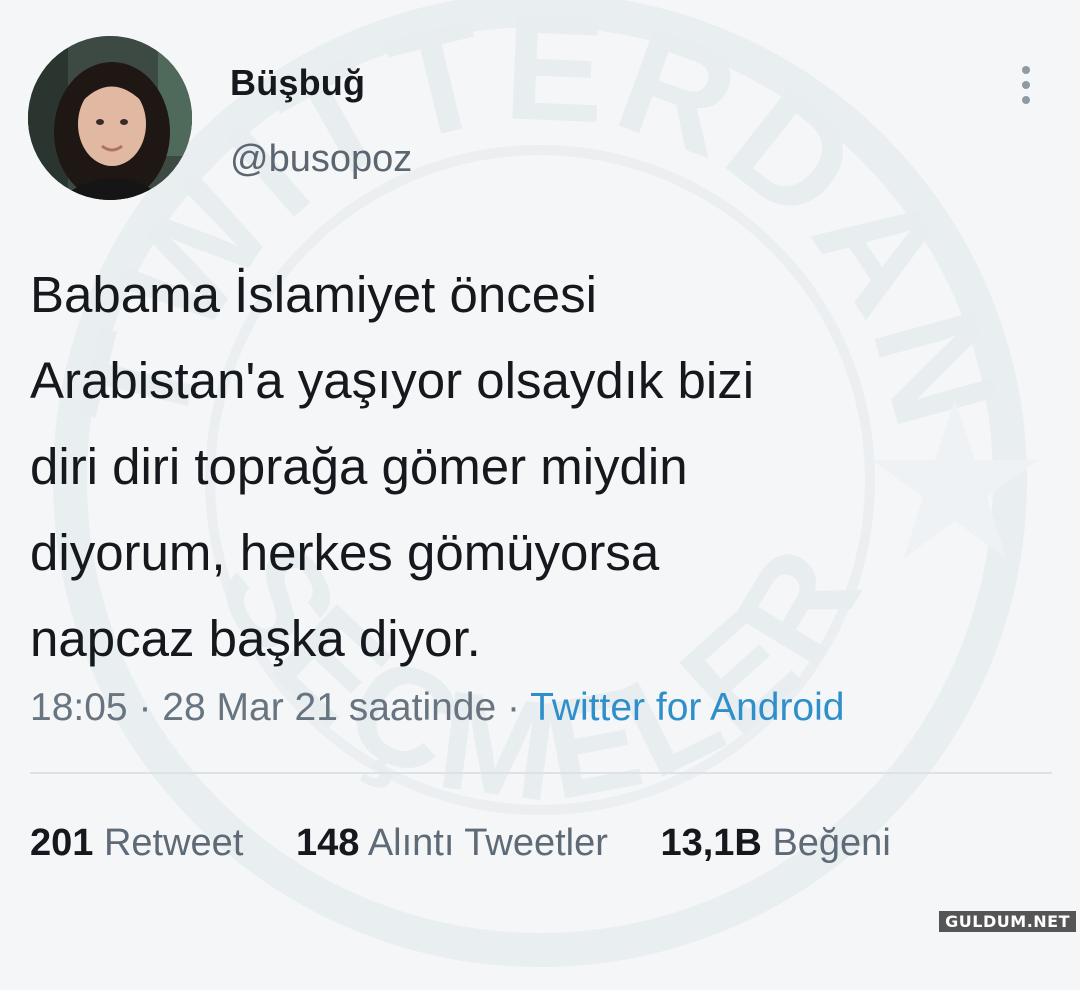 The width and height of the screenshot is (1080, 990). I want to click on tweet-date: 28 Mar 21 saatinde, so click(329, 707).